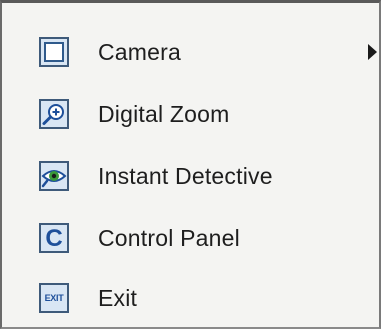 Image resolution: width=381 pixels, height=329 pixels. I want to click on menu-item-label: Instant Detective, so click(185, 175).